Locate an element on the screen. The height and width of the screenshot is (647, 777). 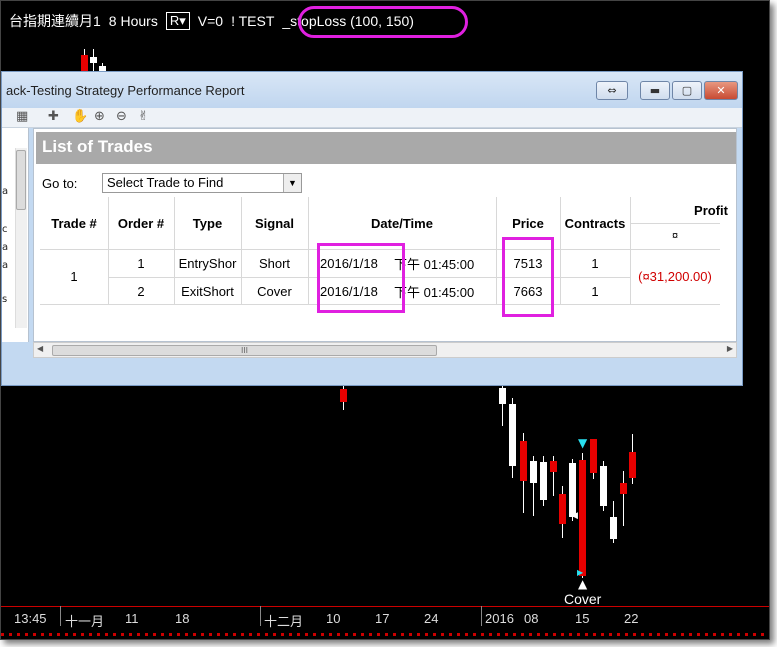
section-title: List of Trades is located at coordinates (386, 148).